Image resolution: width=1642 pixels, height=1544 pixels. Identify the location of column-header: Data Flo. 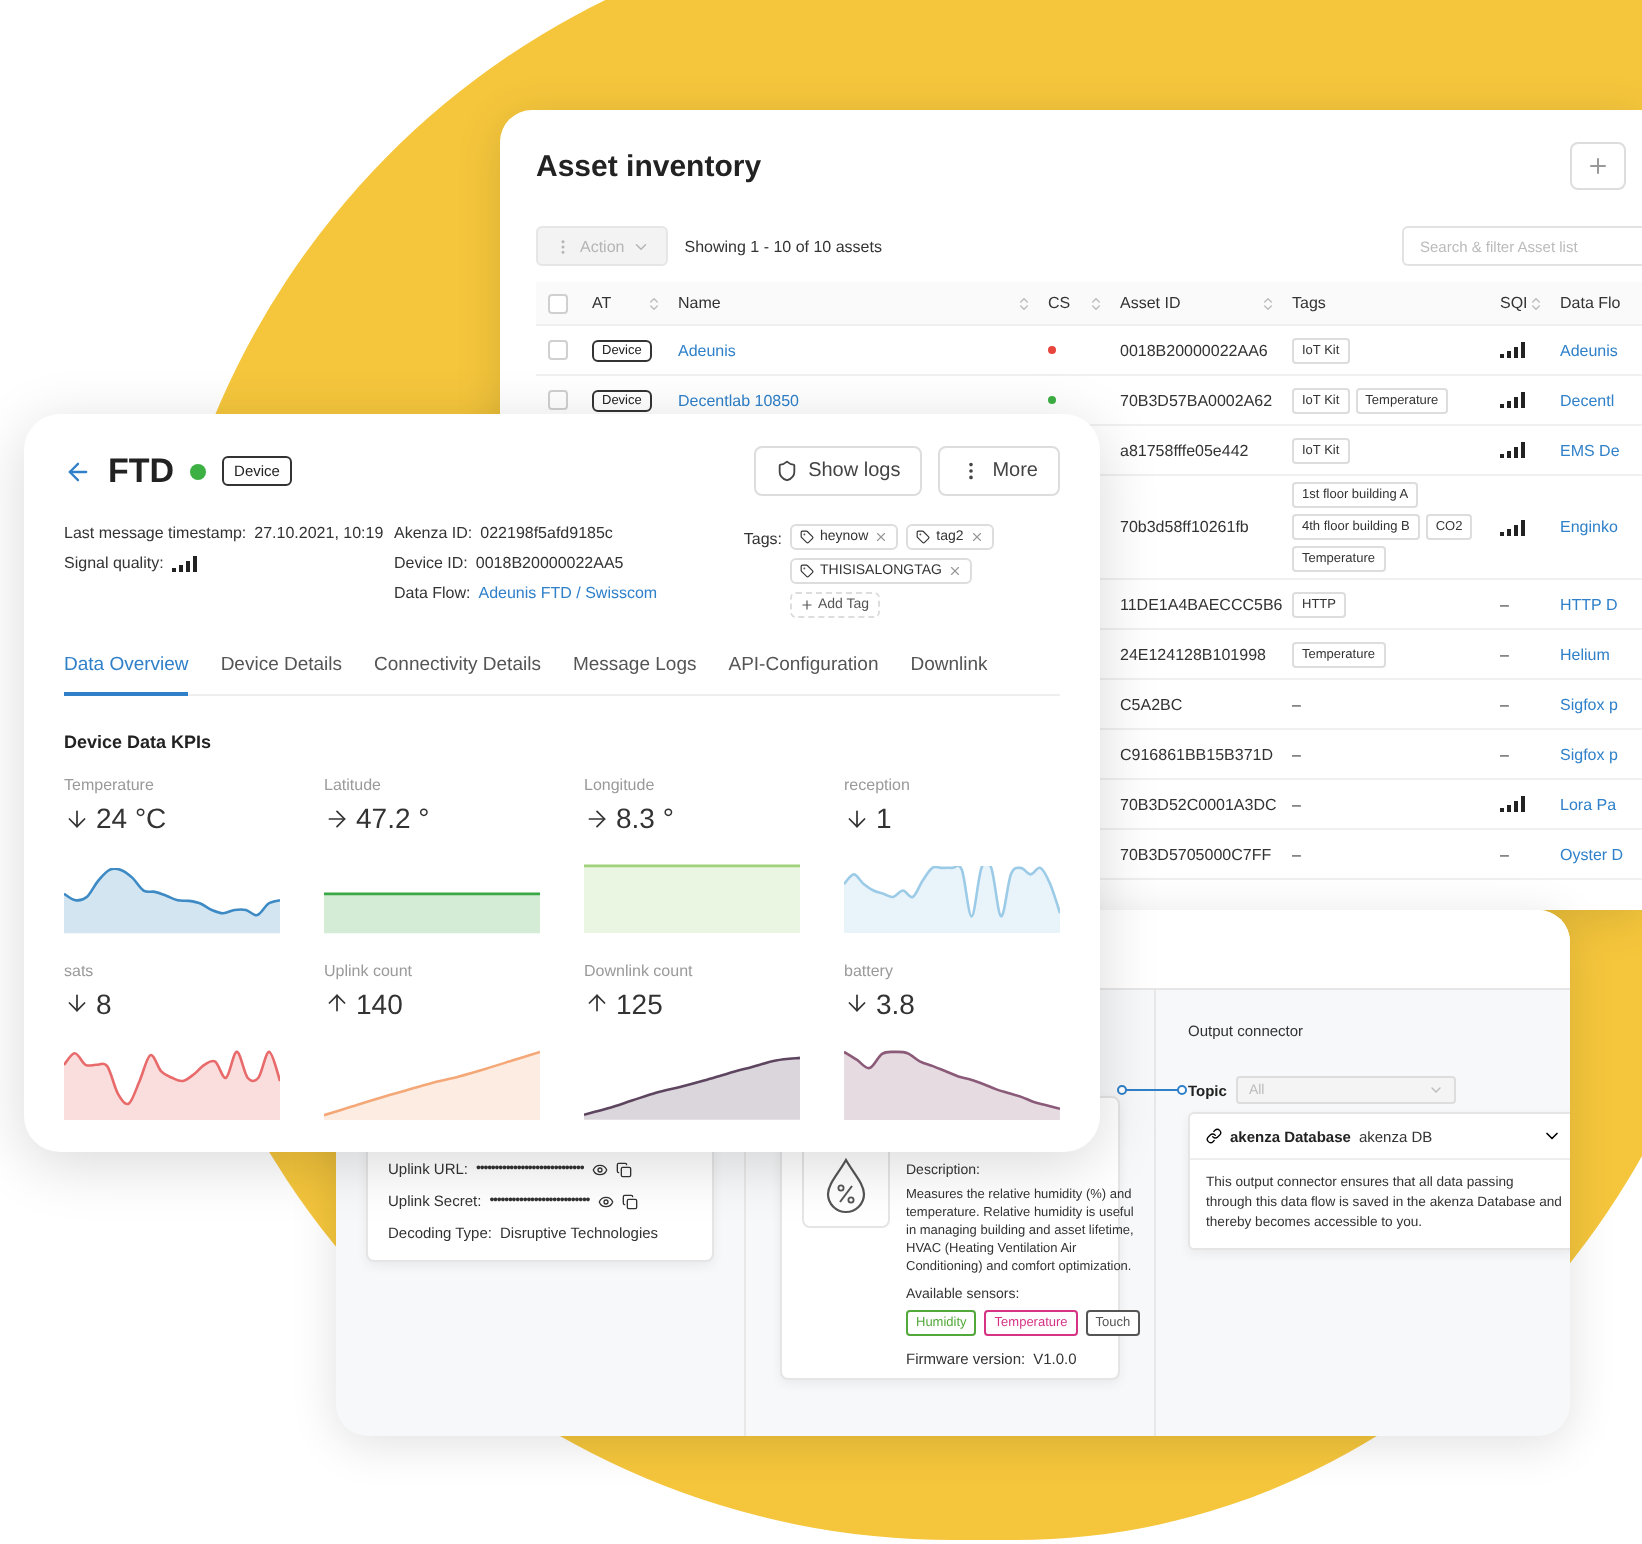
(1590, 303).